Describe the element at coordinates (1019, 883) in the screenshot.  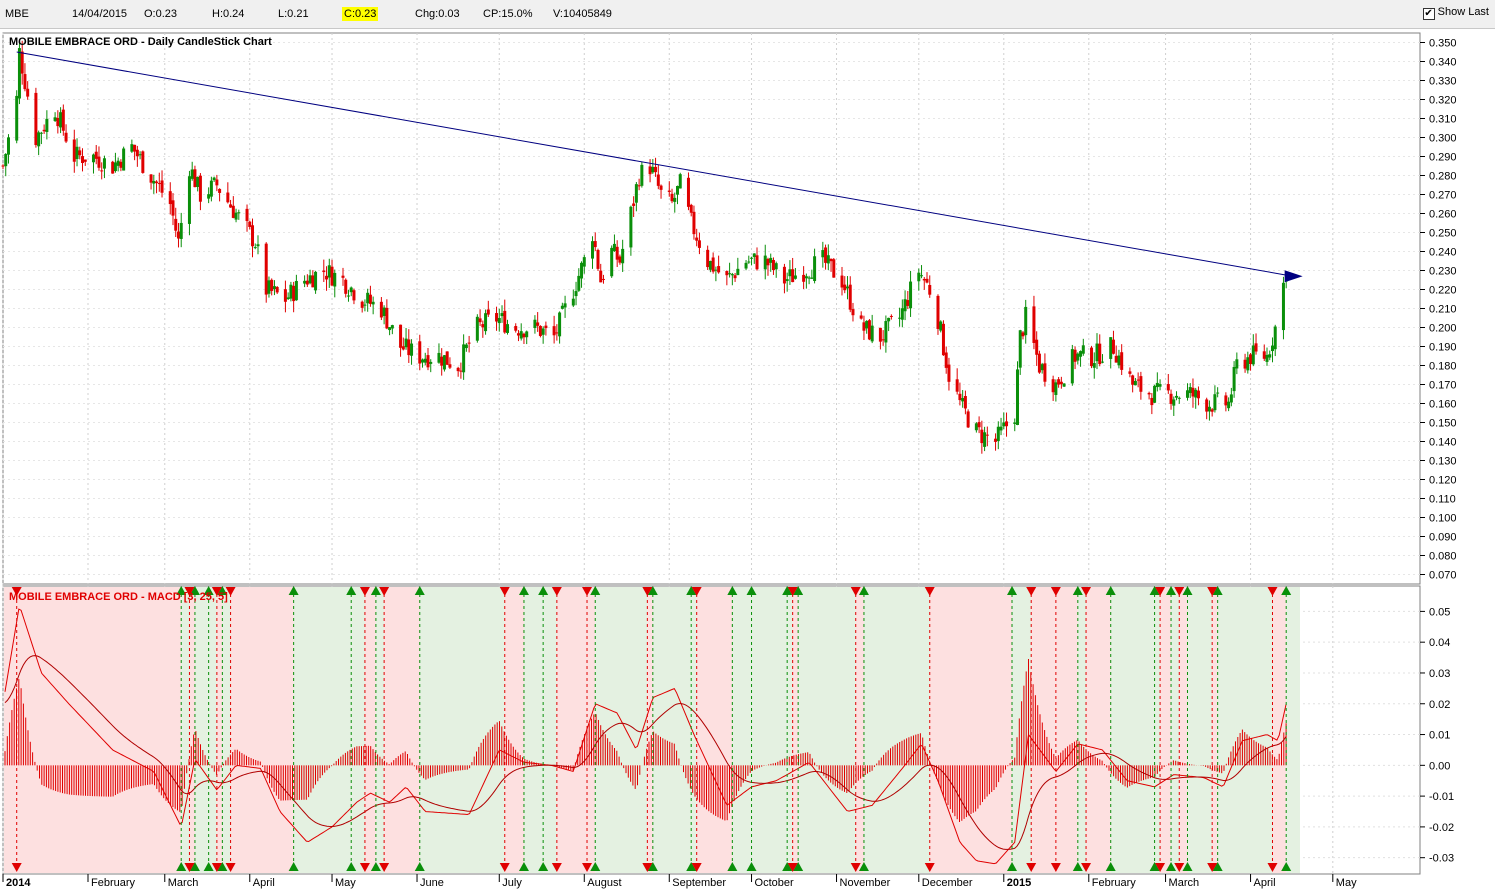
I see `x-tick-label: 2015` at that location.